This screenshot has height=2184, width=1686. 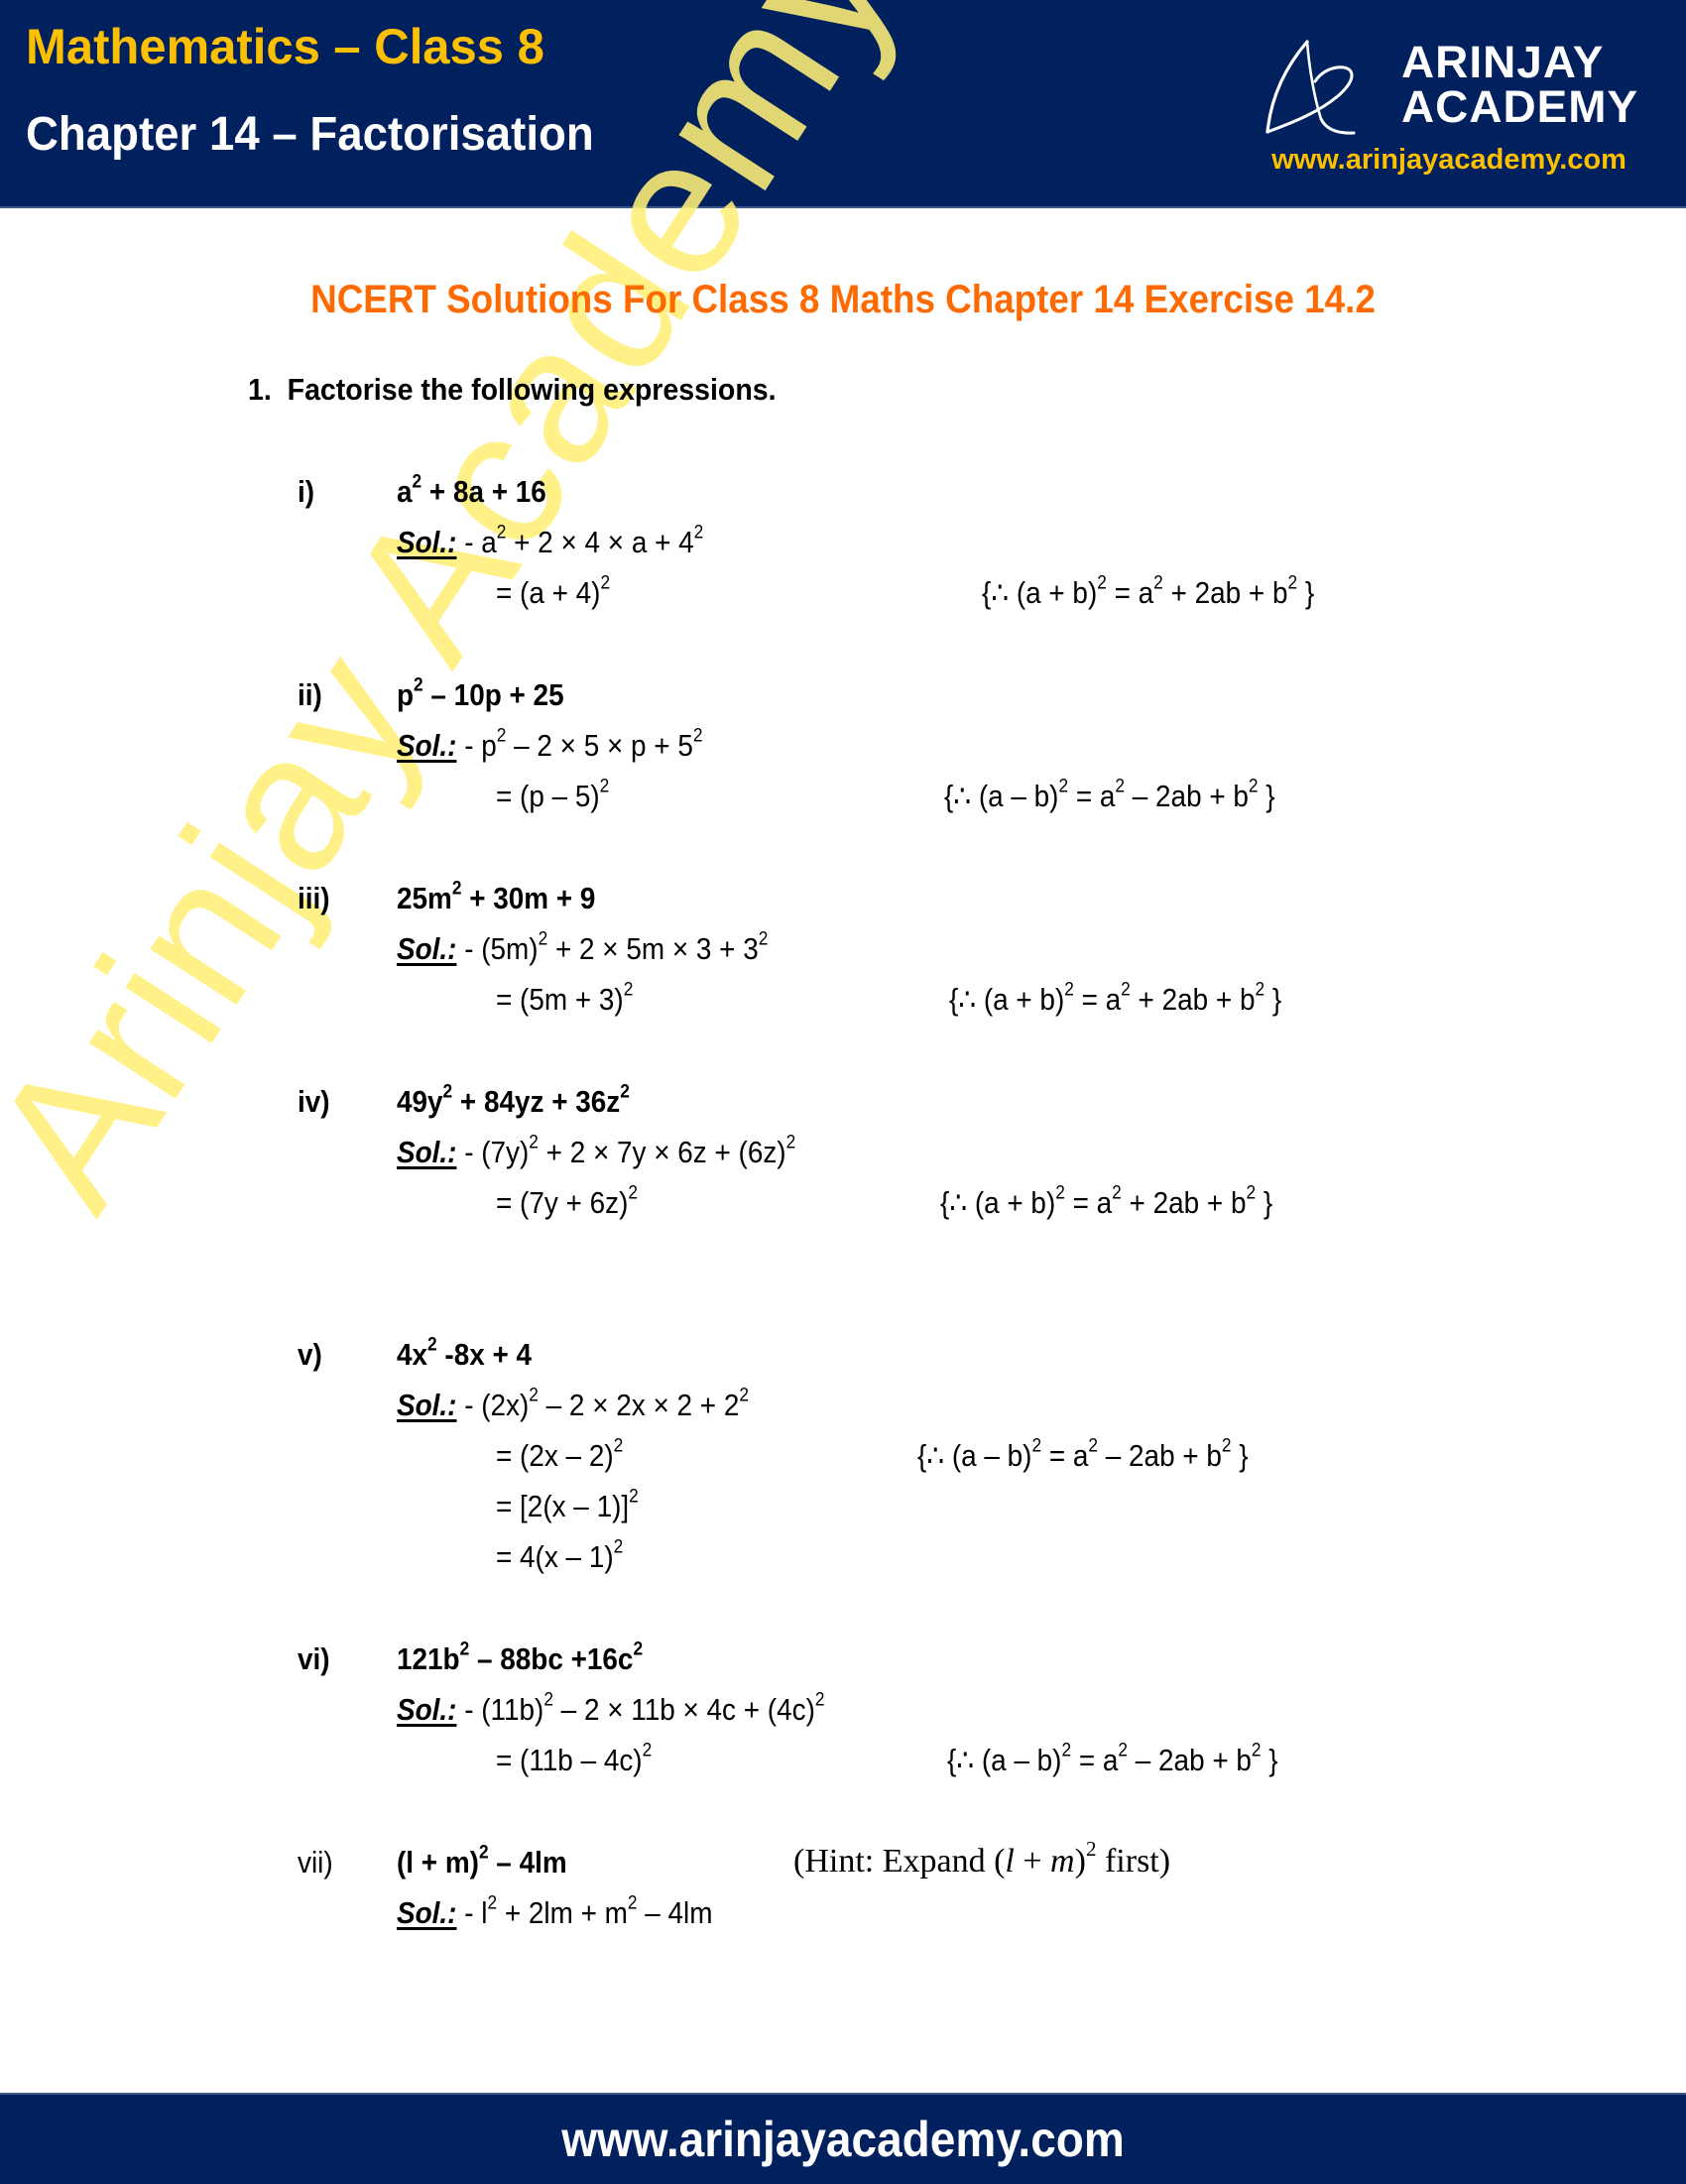 I want to click on part-label: i), so click(x=306, y=491).